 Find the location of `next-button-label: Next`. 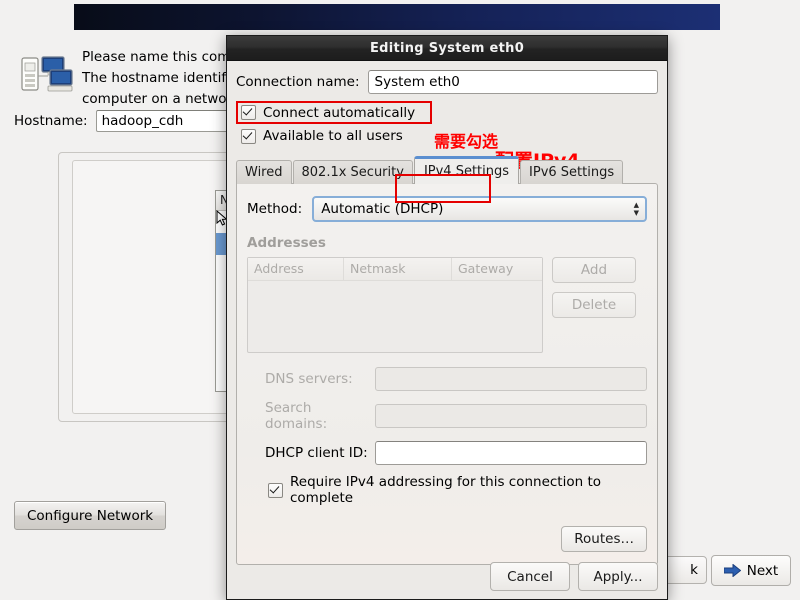

next-button-label: Next is located at coordinates (762, 570).